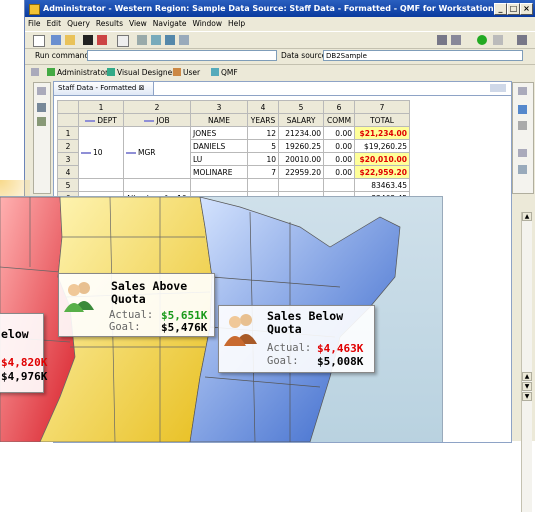 This screenshot has height=512, width=535. What do you see at coordinates (138, 24) in the screenshot?
I see `menu-view: View` at bounding box center [138, 24].